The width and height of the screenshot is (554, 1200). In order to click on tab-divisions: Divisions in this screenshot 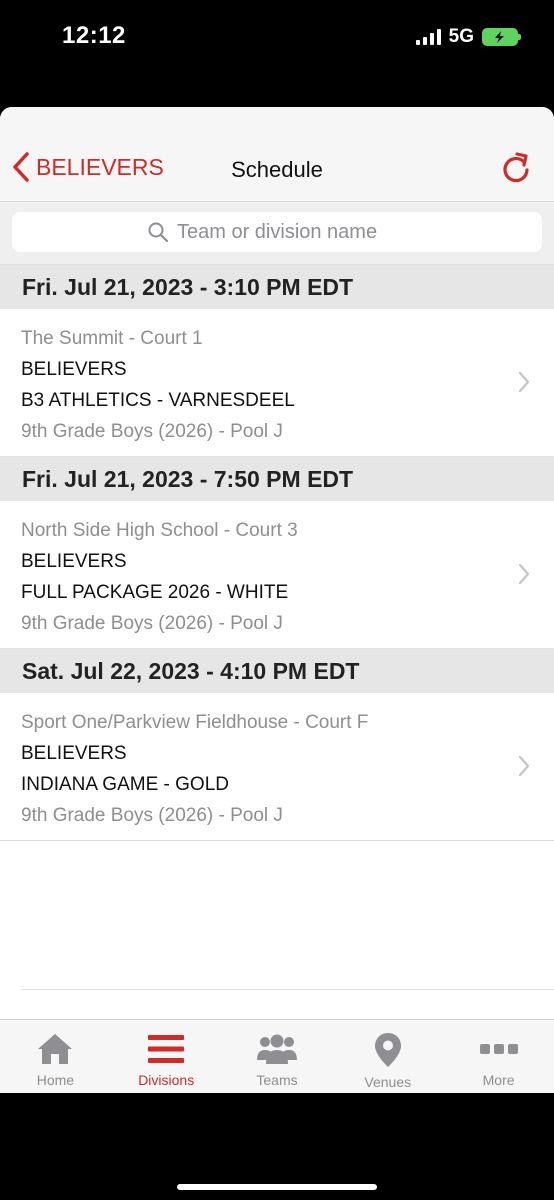, I will do `click(166, 1056)`.